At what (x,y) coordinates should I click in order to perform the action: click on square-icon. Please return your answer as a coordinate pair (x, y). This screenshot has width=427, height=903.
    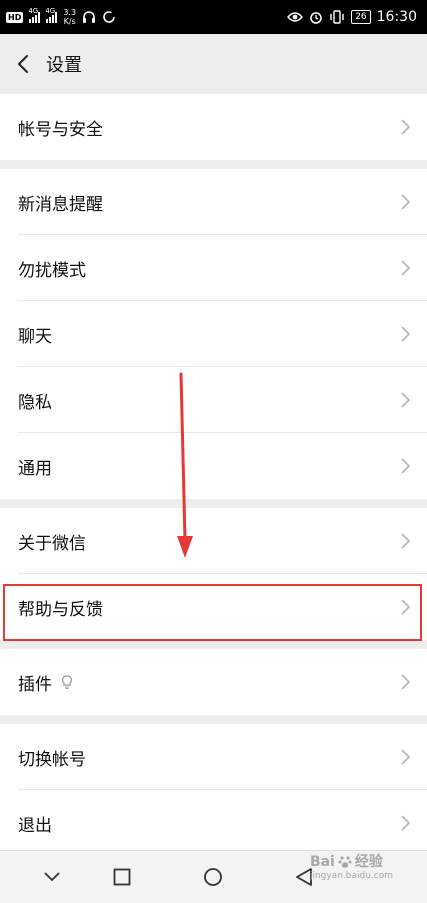
    Looking at the image, I should click on (122, 877).